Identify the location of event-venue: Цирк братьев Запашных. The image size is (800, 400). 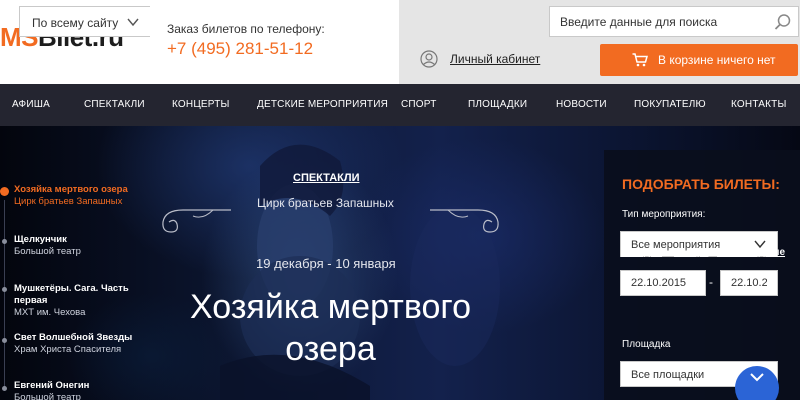
(68, 201).